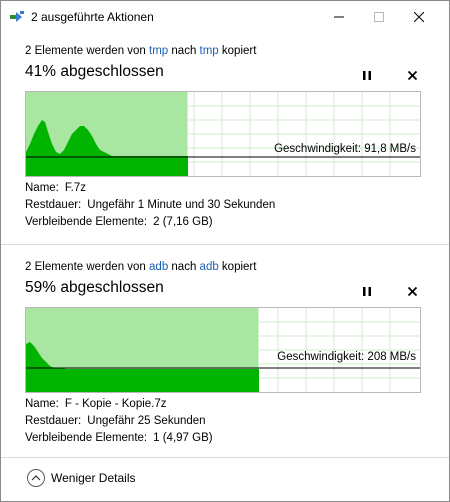 Image resolution: width=450 pixels, height=502 pixels. What do you see at coordinates (183, 222) in the screenshot?
I see `detail-value: 2 (7,16 GB)` at bounding box center [183, 222].